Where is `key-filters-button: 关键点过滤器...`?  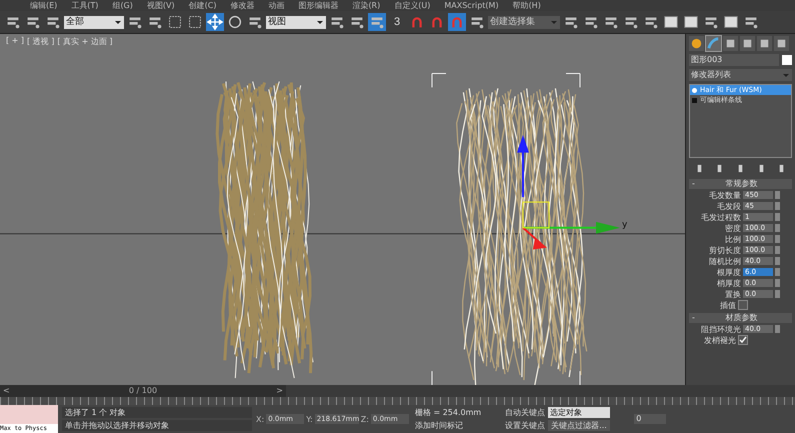 key-filters-button: 关键点过滤器... is located at coordinates (579, 425).